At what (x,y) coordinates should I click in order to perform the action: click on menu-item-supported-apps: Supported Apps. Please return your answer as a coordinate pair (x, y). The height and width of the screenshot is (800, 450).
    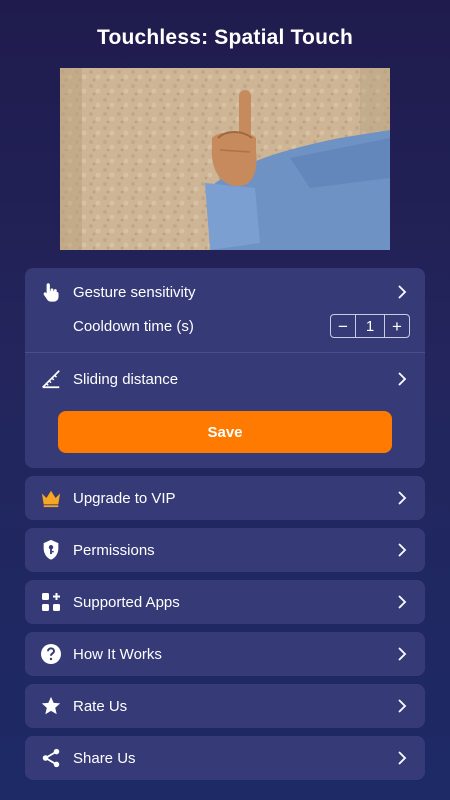
    Looking at the image, I should click on (225, 602).